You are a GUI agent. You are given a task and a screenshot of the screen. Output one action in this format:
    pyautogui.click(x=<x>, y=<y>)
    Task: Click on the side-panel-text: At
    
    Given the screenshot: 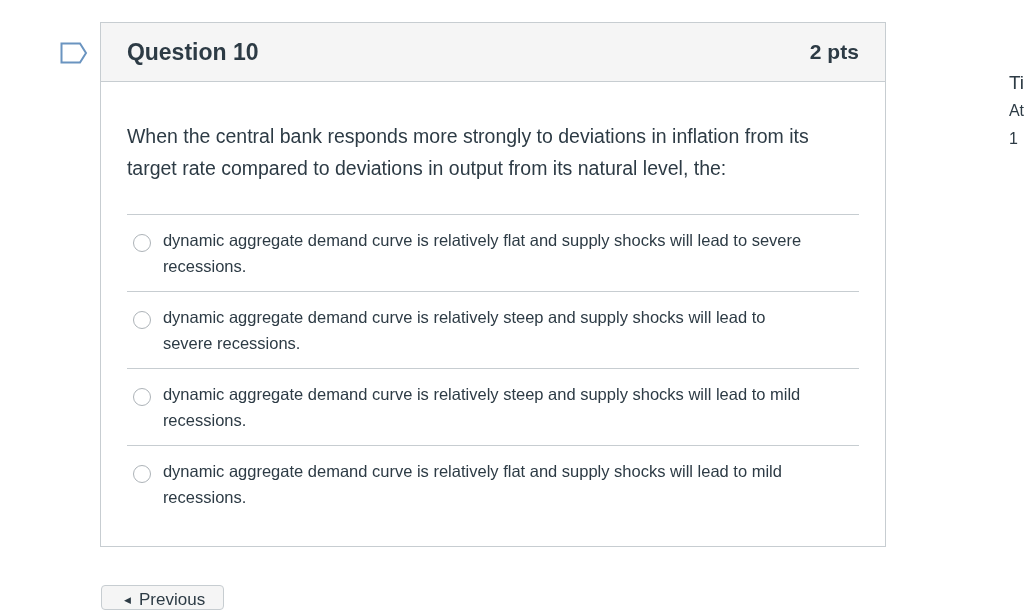 What is the action you would take?
    pyautogui.click(x=1016, y=111)
    